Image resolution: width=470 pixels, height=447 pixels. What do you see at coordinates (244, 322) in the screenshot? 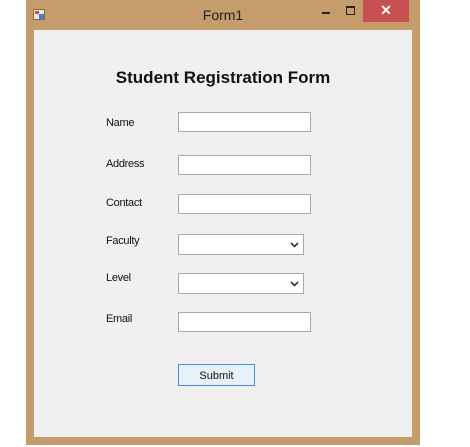
I see `email-field` at bounding box center [244, 322].